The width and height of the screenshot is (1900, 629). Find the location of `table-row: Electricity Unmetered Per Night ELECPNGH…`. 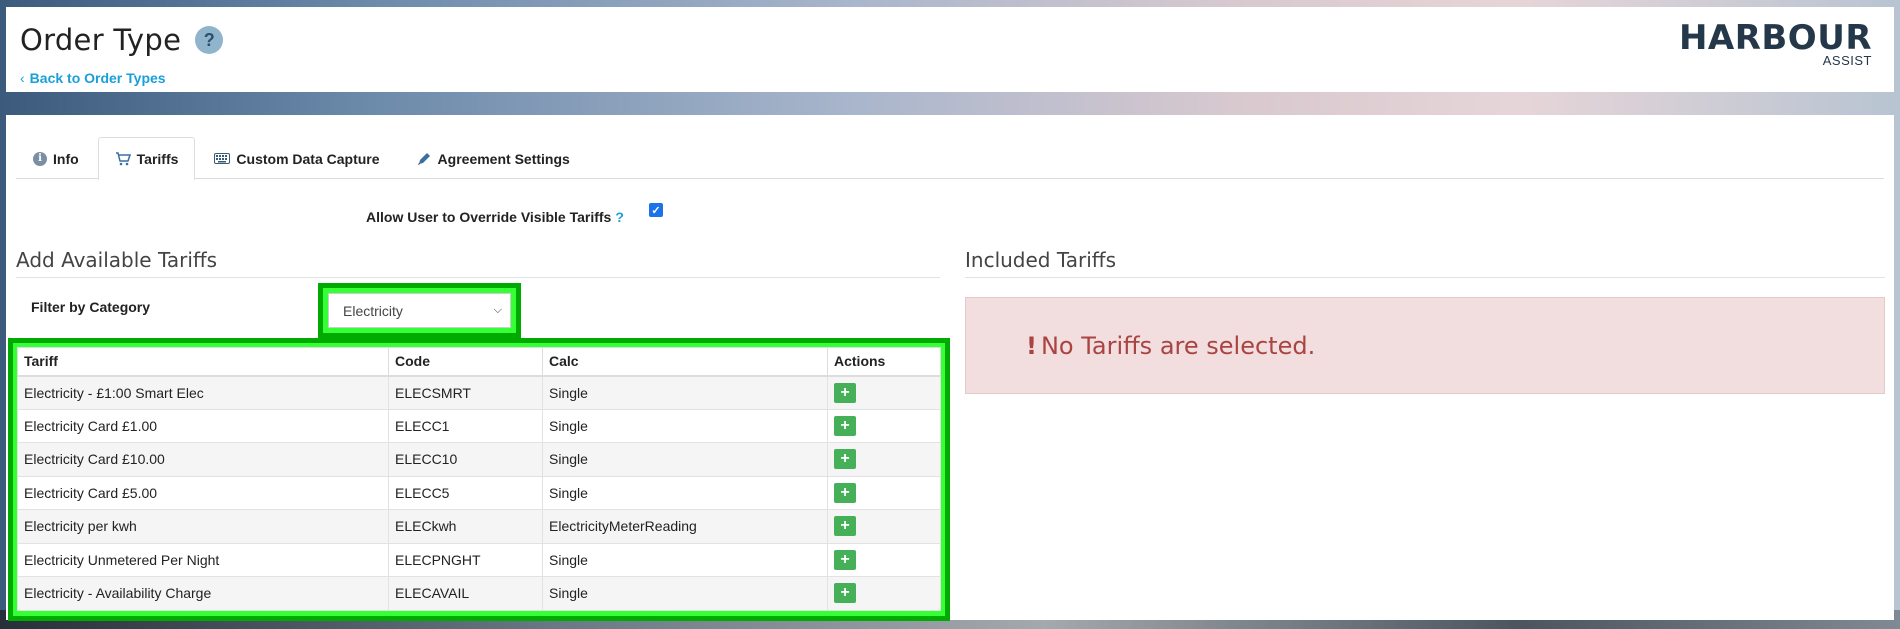

table-row: Electricity Unmetered Per Night ELECPNGH… is located at coordinates (479, 559).